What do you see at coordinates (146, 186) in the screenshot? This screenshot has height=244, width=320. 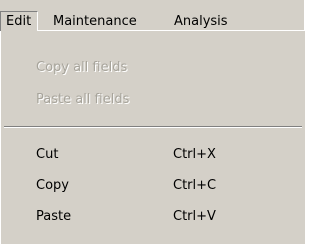 I see `menu-item-copy: Copy Ctrl+C` at bounding box center [146, 186].